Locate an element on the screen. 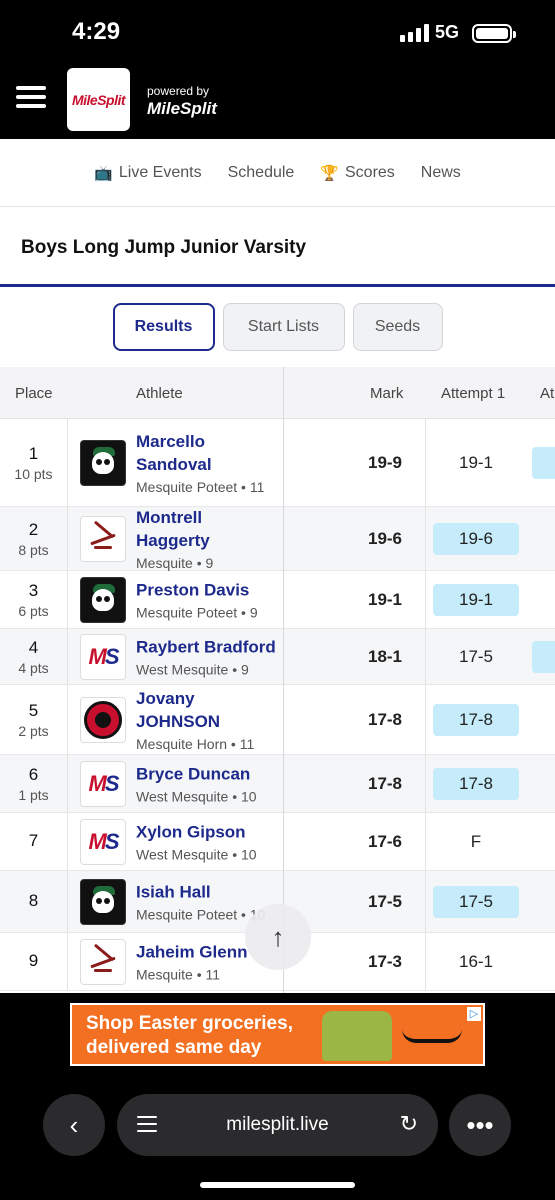 The height and width of the screenshot is (1200, 555). mark-value: 18-1 is located at coordinates (385, 656).